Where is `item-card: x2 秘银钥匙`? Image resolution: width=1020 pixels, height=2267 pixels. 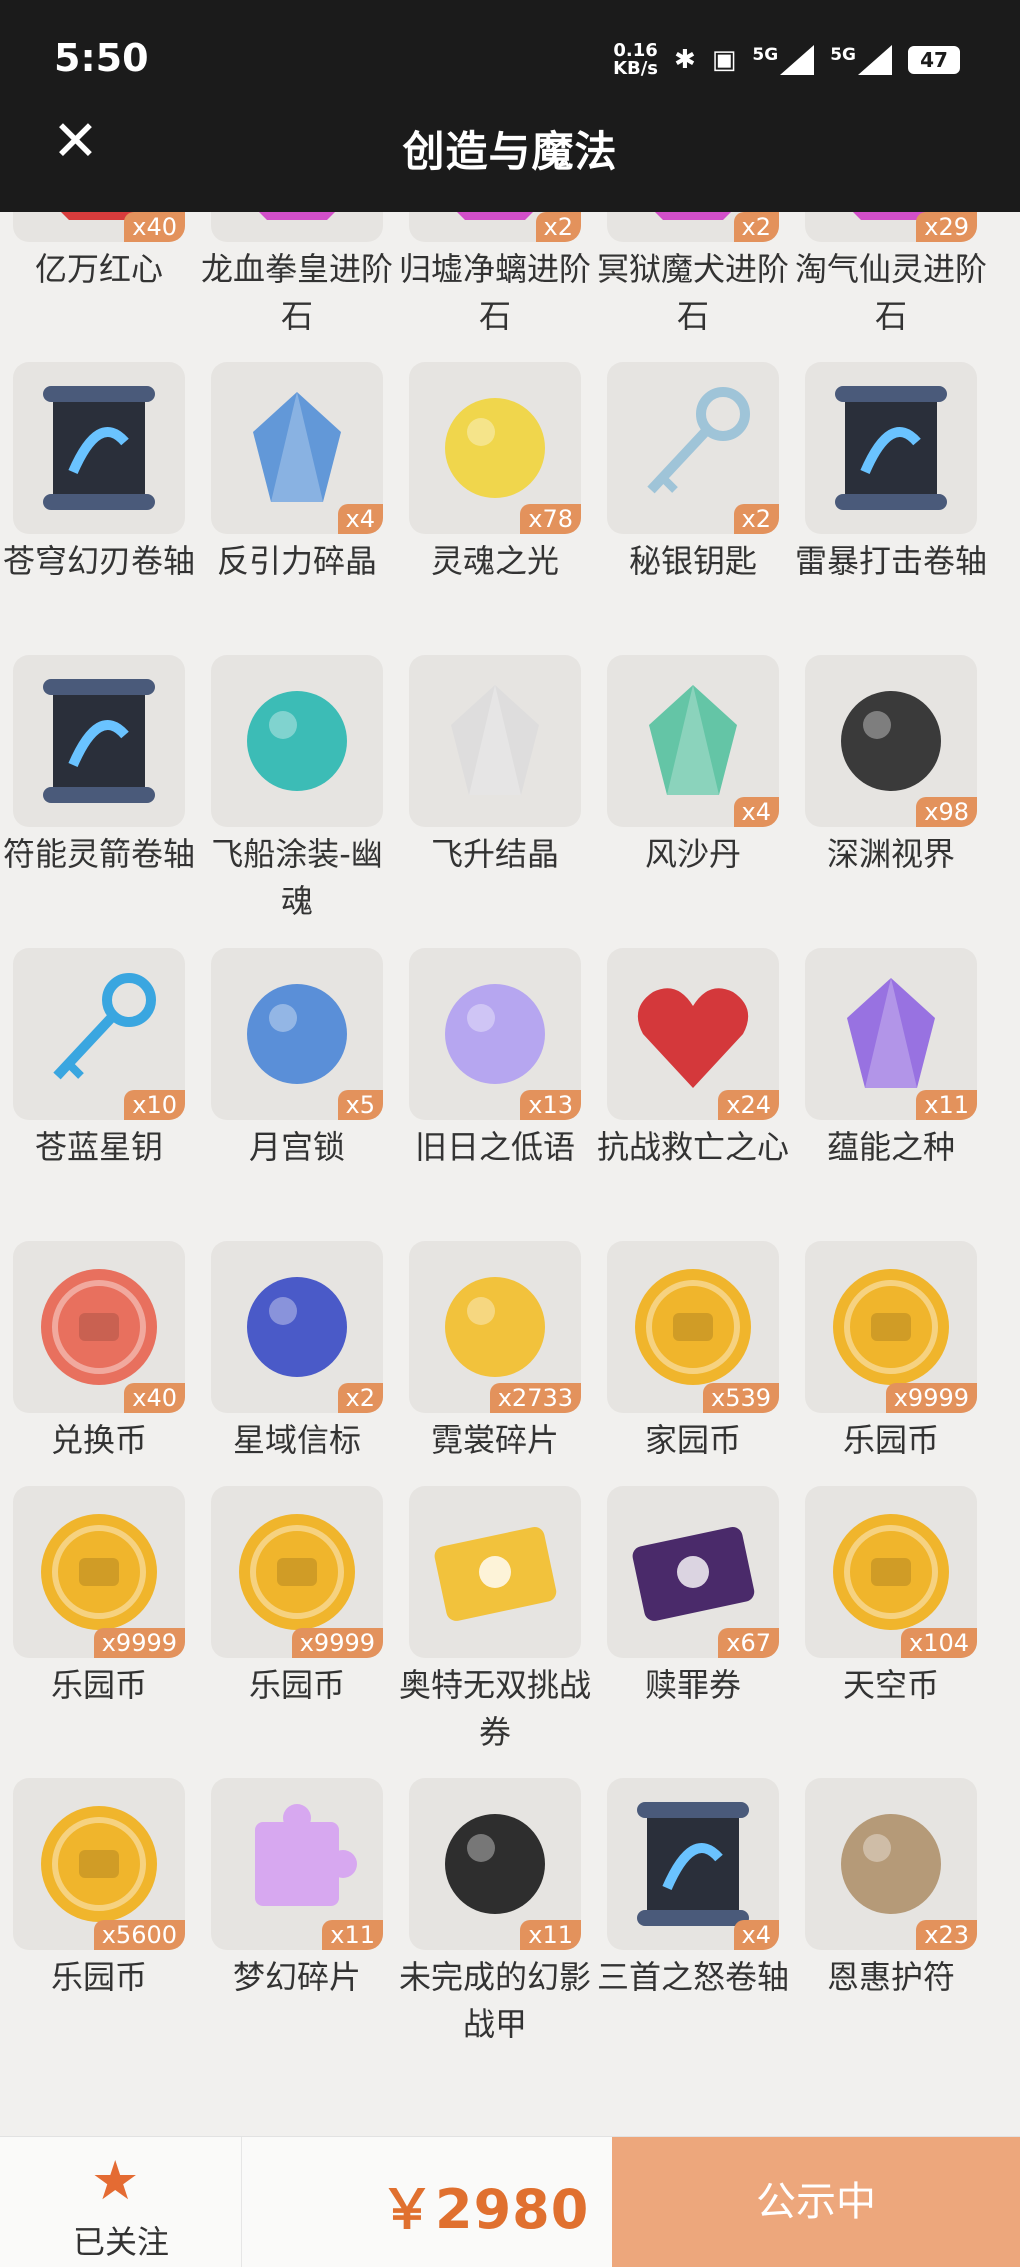
item-card: x2 秘银钥匙 is located at coordinates (693, 507).